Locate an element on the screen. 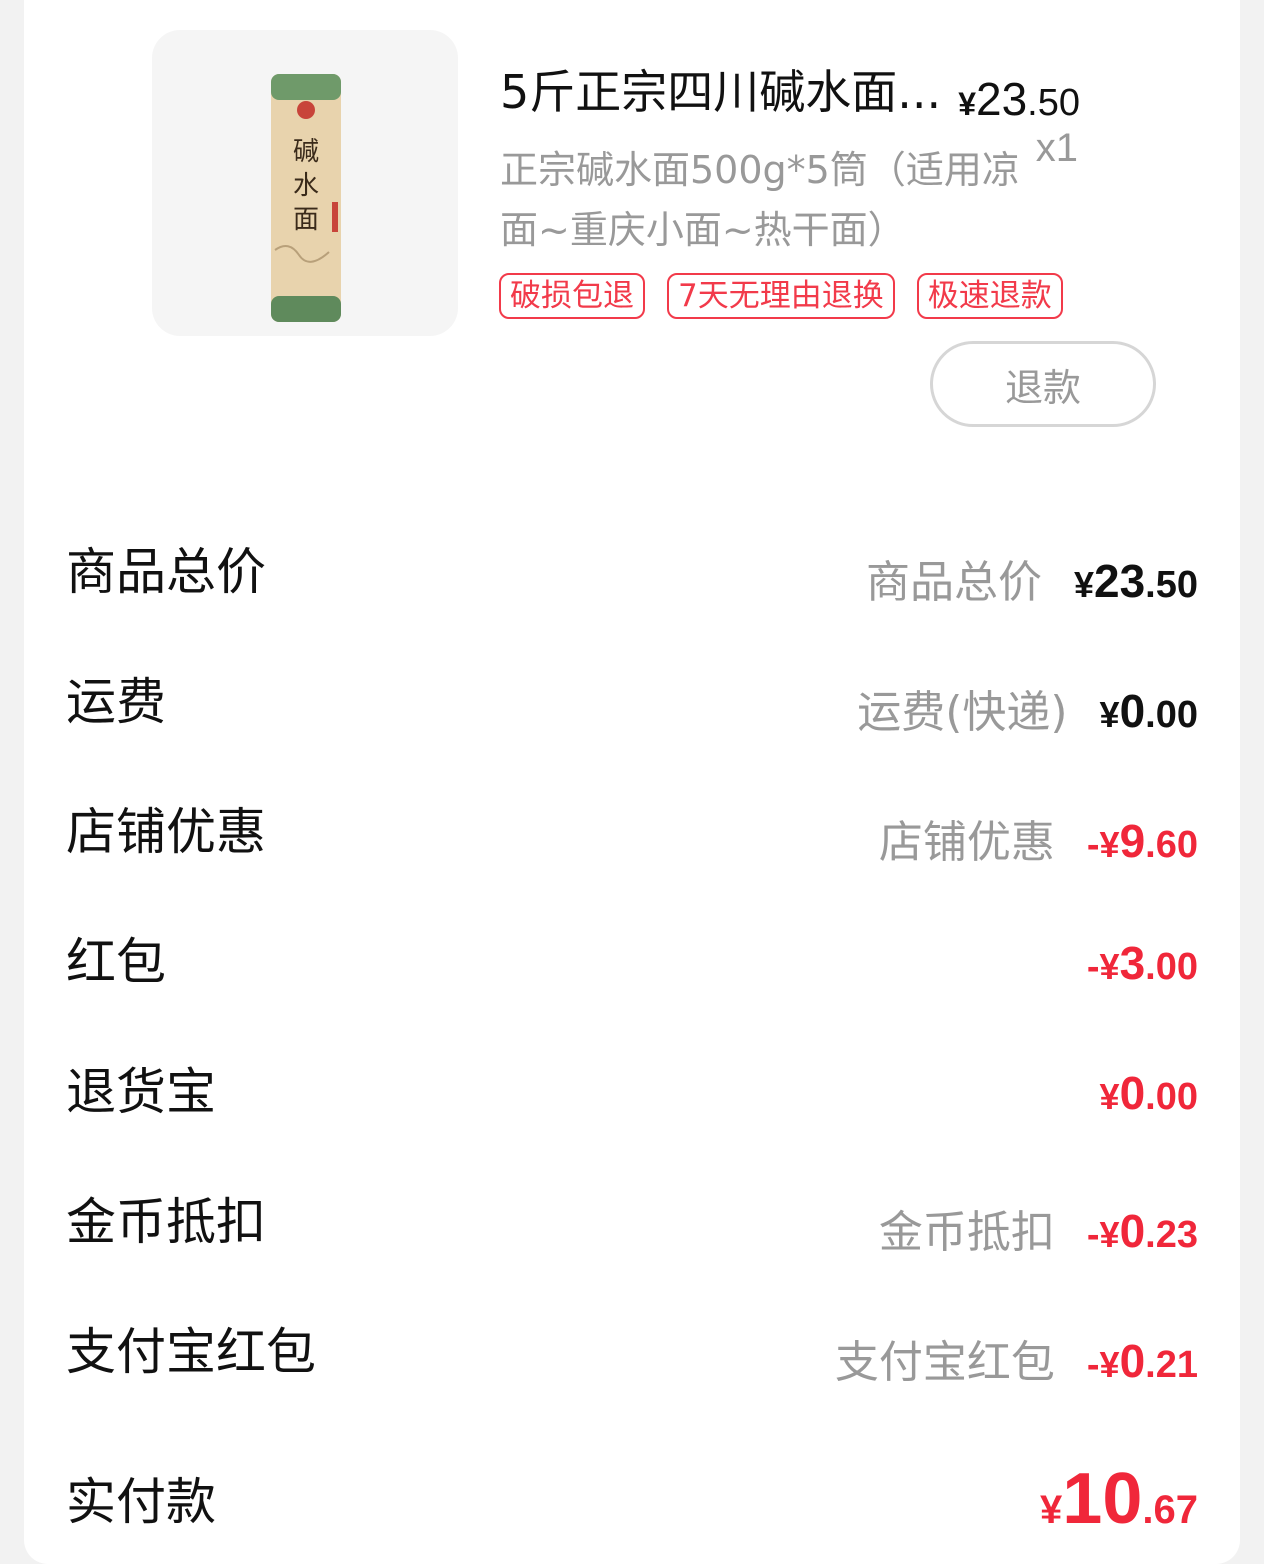  tag-7day-return: 7天无理由退换 is located at coordinates (781, 296).